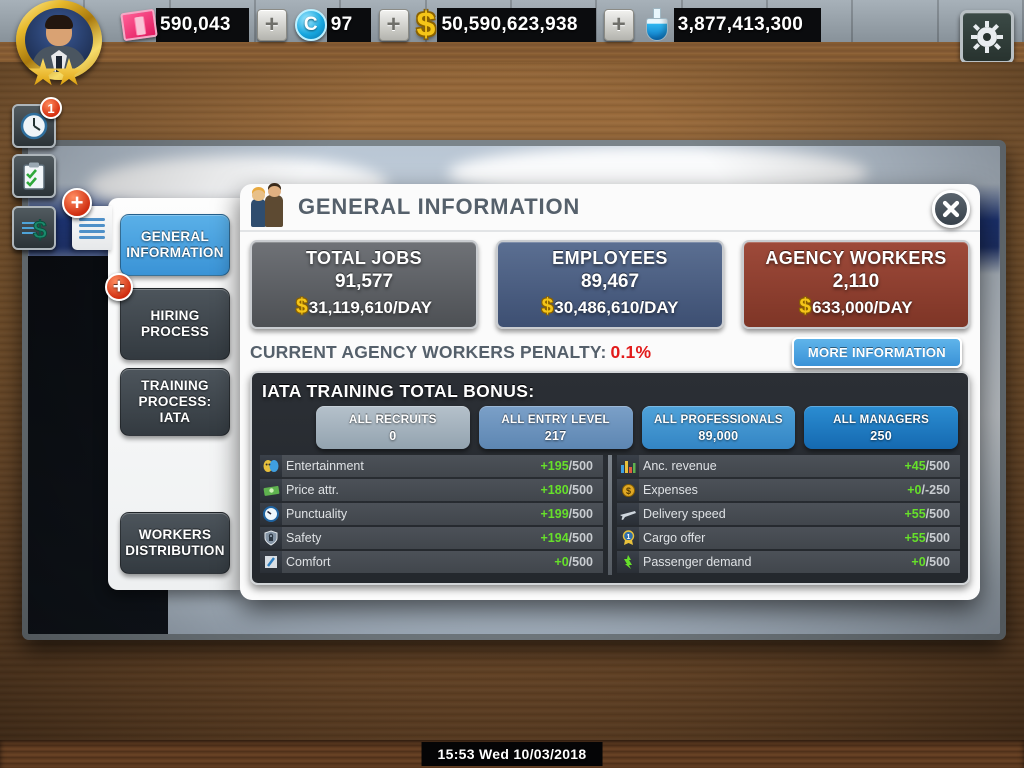 This screenshot has height=768, width=1024. Describe the element at coordinates (618, 25) in the screenshot. I see `add-money-button` at that location.